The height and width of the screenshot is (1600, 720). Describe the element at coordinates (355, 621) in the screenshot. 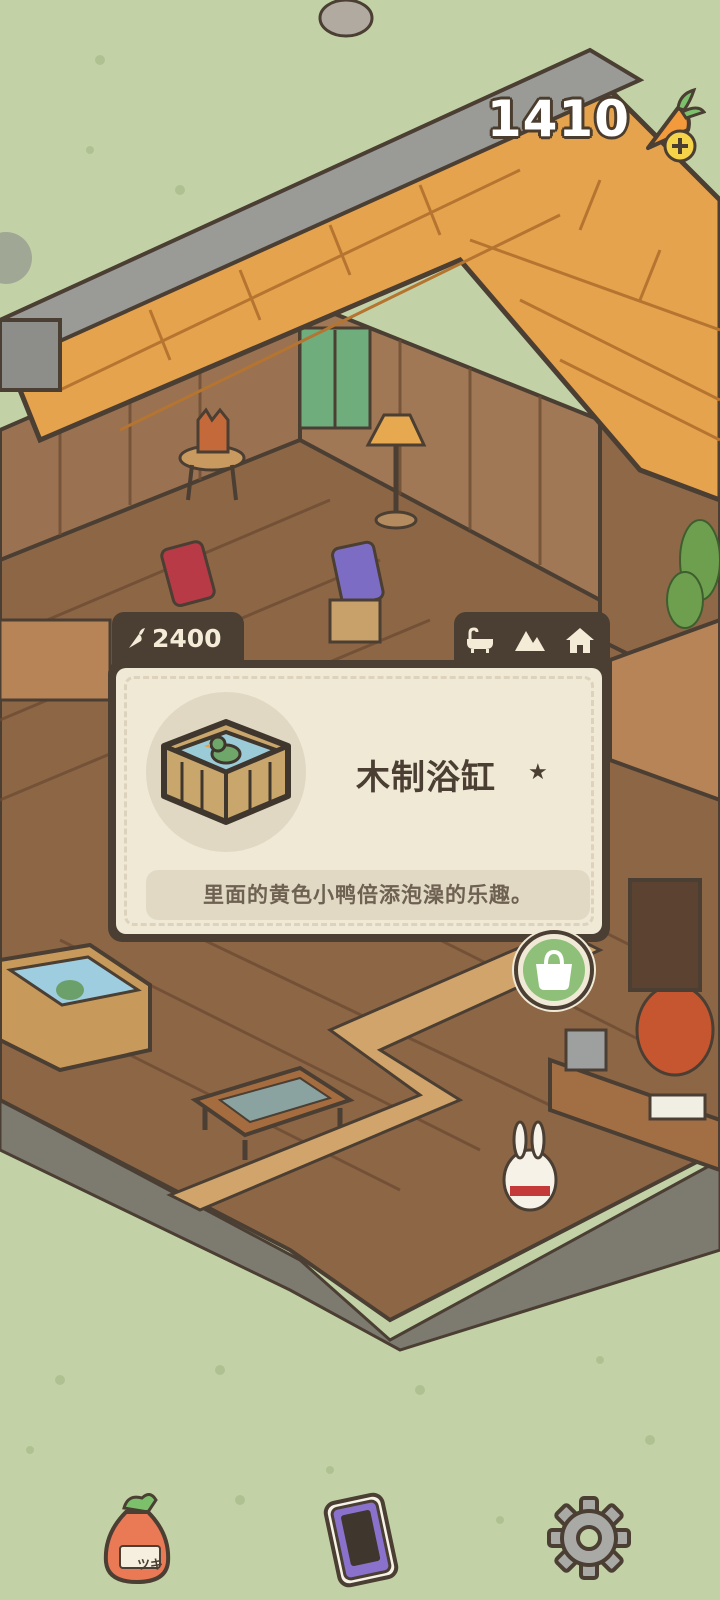

I see `pedestal` at that location.